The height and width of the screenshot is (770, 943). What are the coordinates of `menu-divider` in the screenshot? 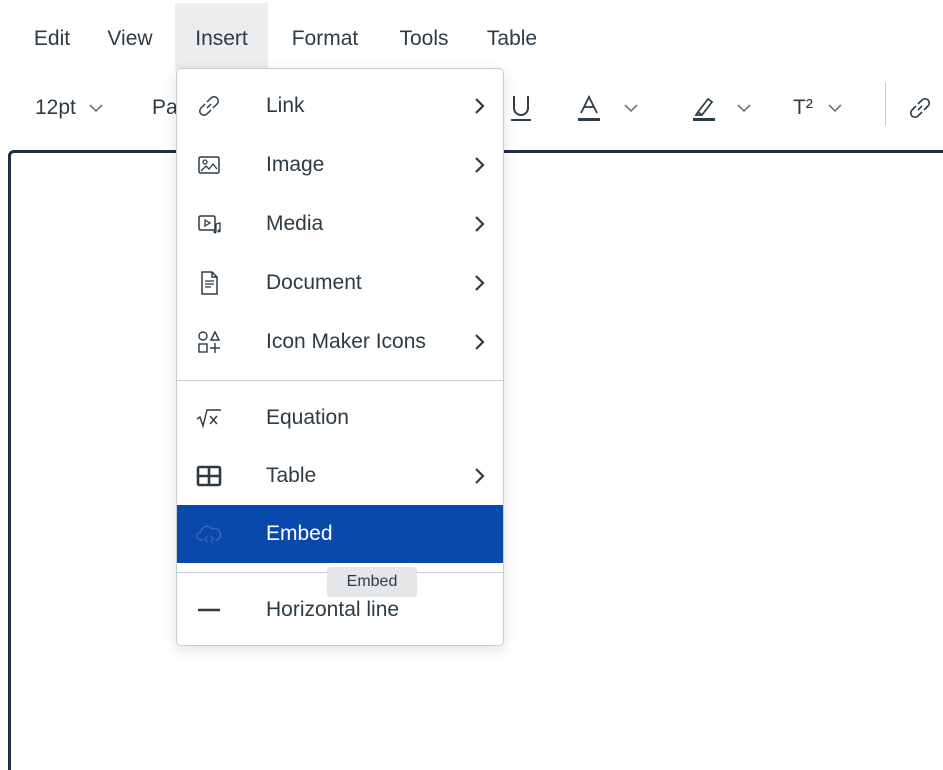 It's located at (340, 380).